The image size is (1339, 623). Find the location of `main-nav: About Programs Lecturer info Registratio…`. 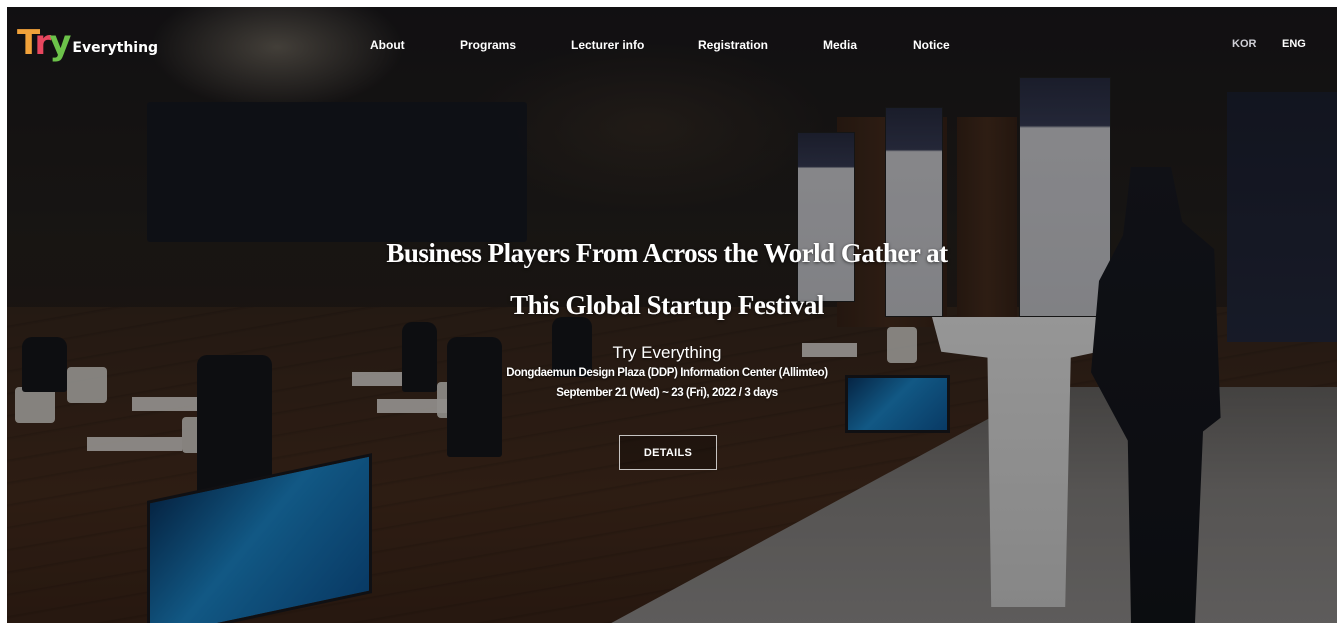

main-nav: About Programs Lecturer info Registratio… is located at coordinates (672, 46).